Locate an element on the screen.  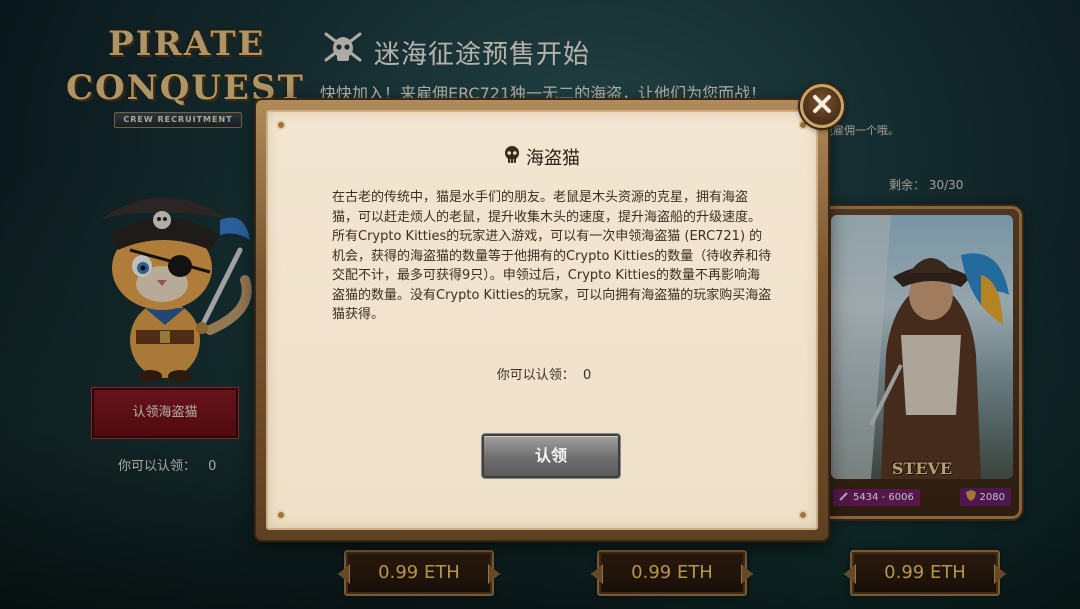
close-icon is located at coordinates (822, 106).